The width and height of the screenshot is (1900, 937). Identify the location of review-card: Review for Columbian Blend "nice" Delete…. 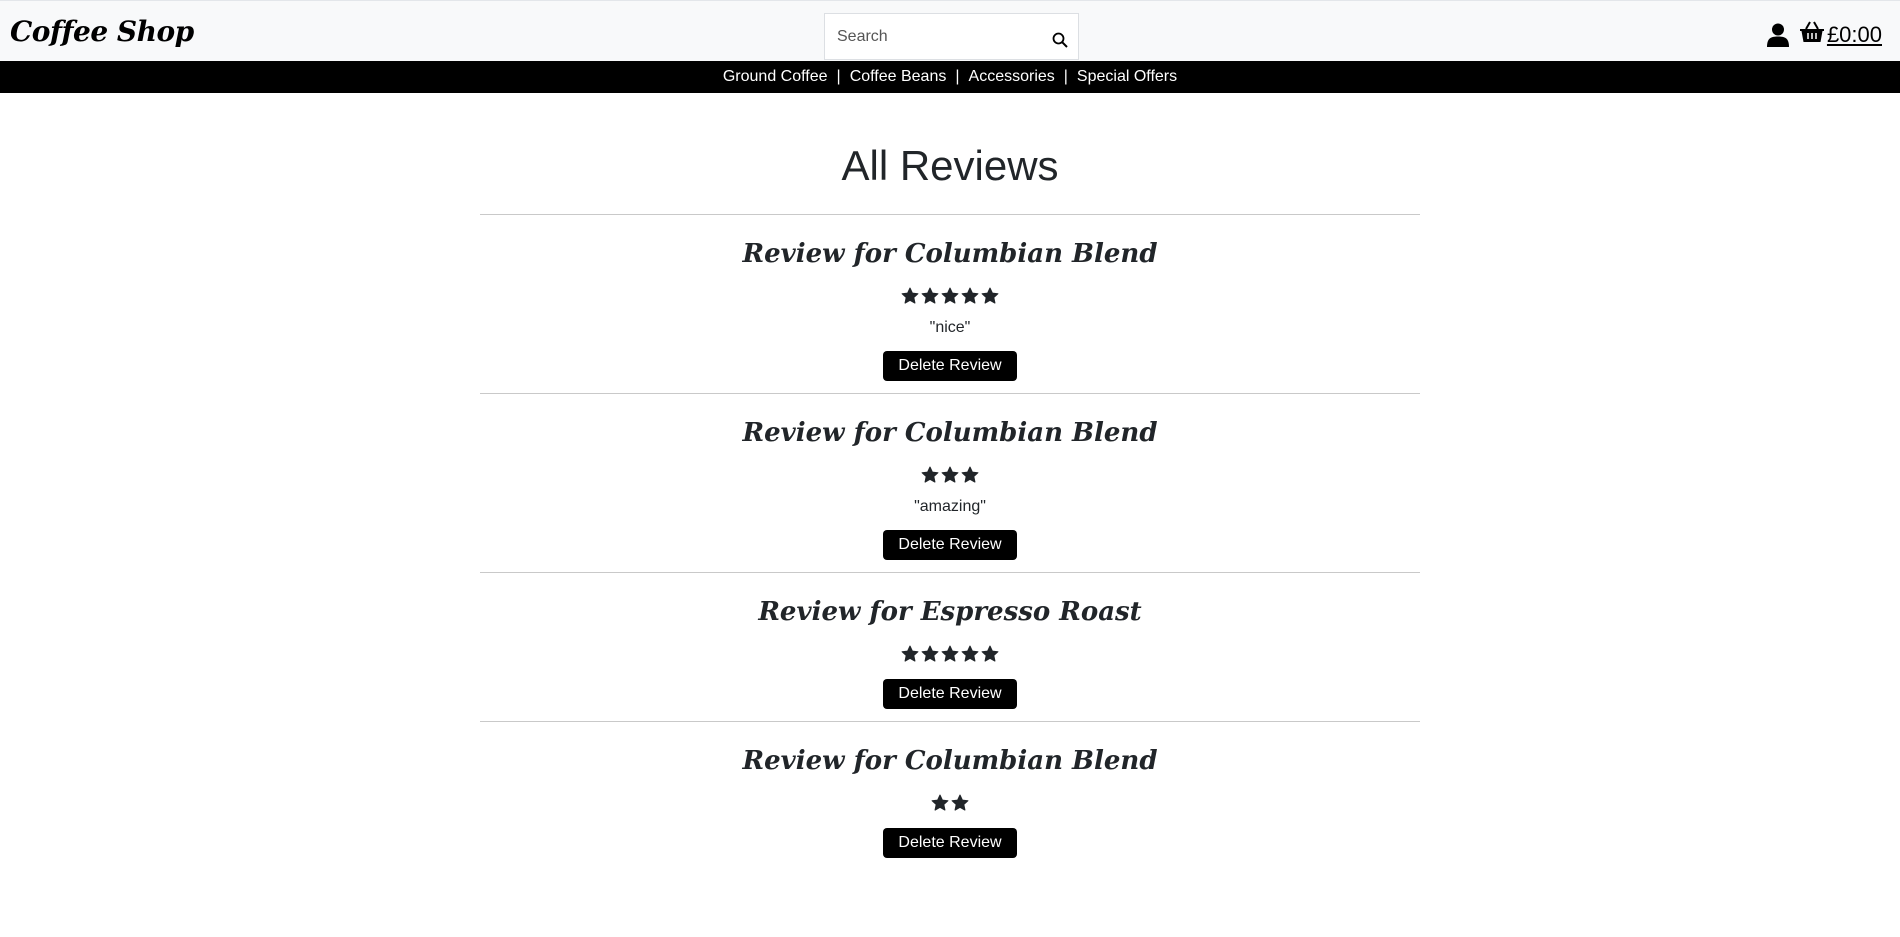
(950, 303).